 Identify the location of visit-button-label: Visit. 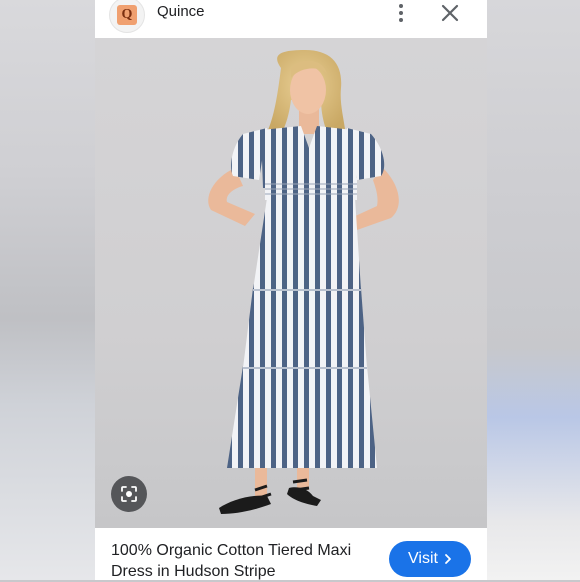
(423, 558).